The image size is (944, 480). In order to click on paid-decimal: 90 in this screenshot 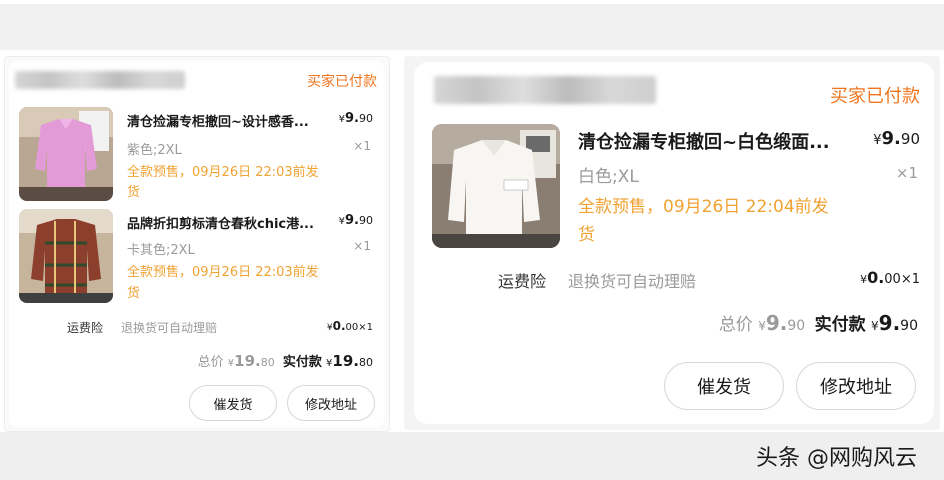, I will do `click(909, 326)`.